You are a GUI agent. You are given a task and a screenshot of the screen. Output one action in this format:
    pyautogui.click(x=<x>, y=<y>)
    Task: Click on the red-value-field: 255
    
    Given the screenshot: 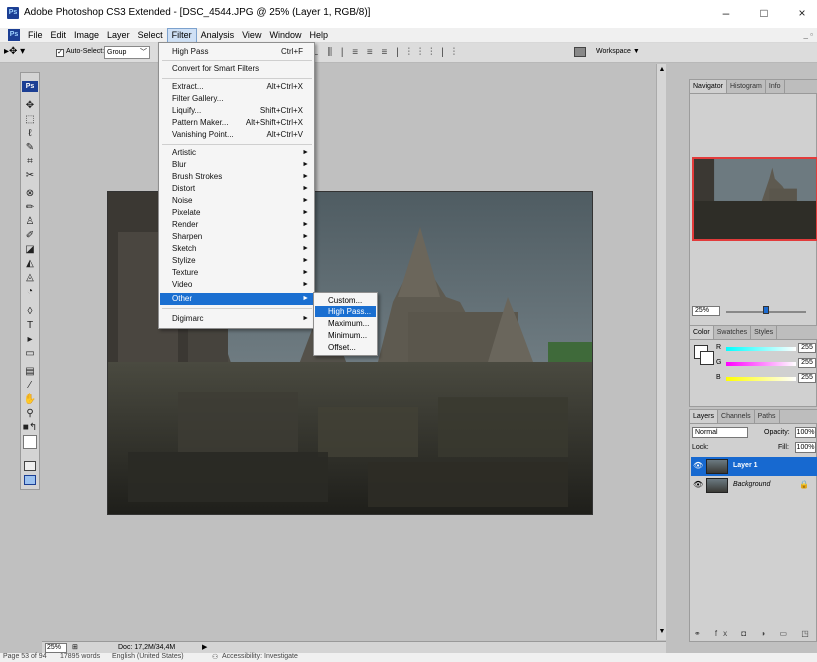 What is the action you would take?
    pyautogui.click(x=807, y=348)
    